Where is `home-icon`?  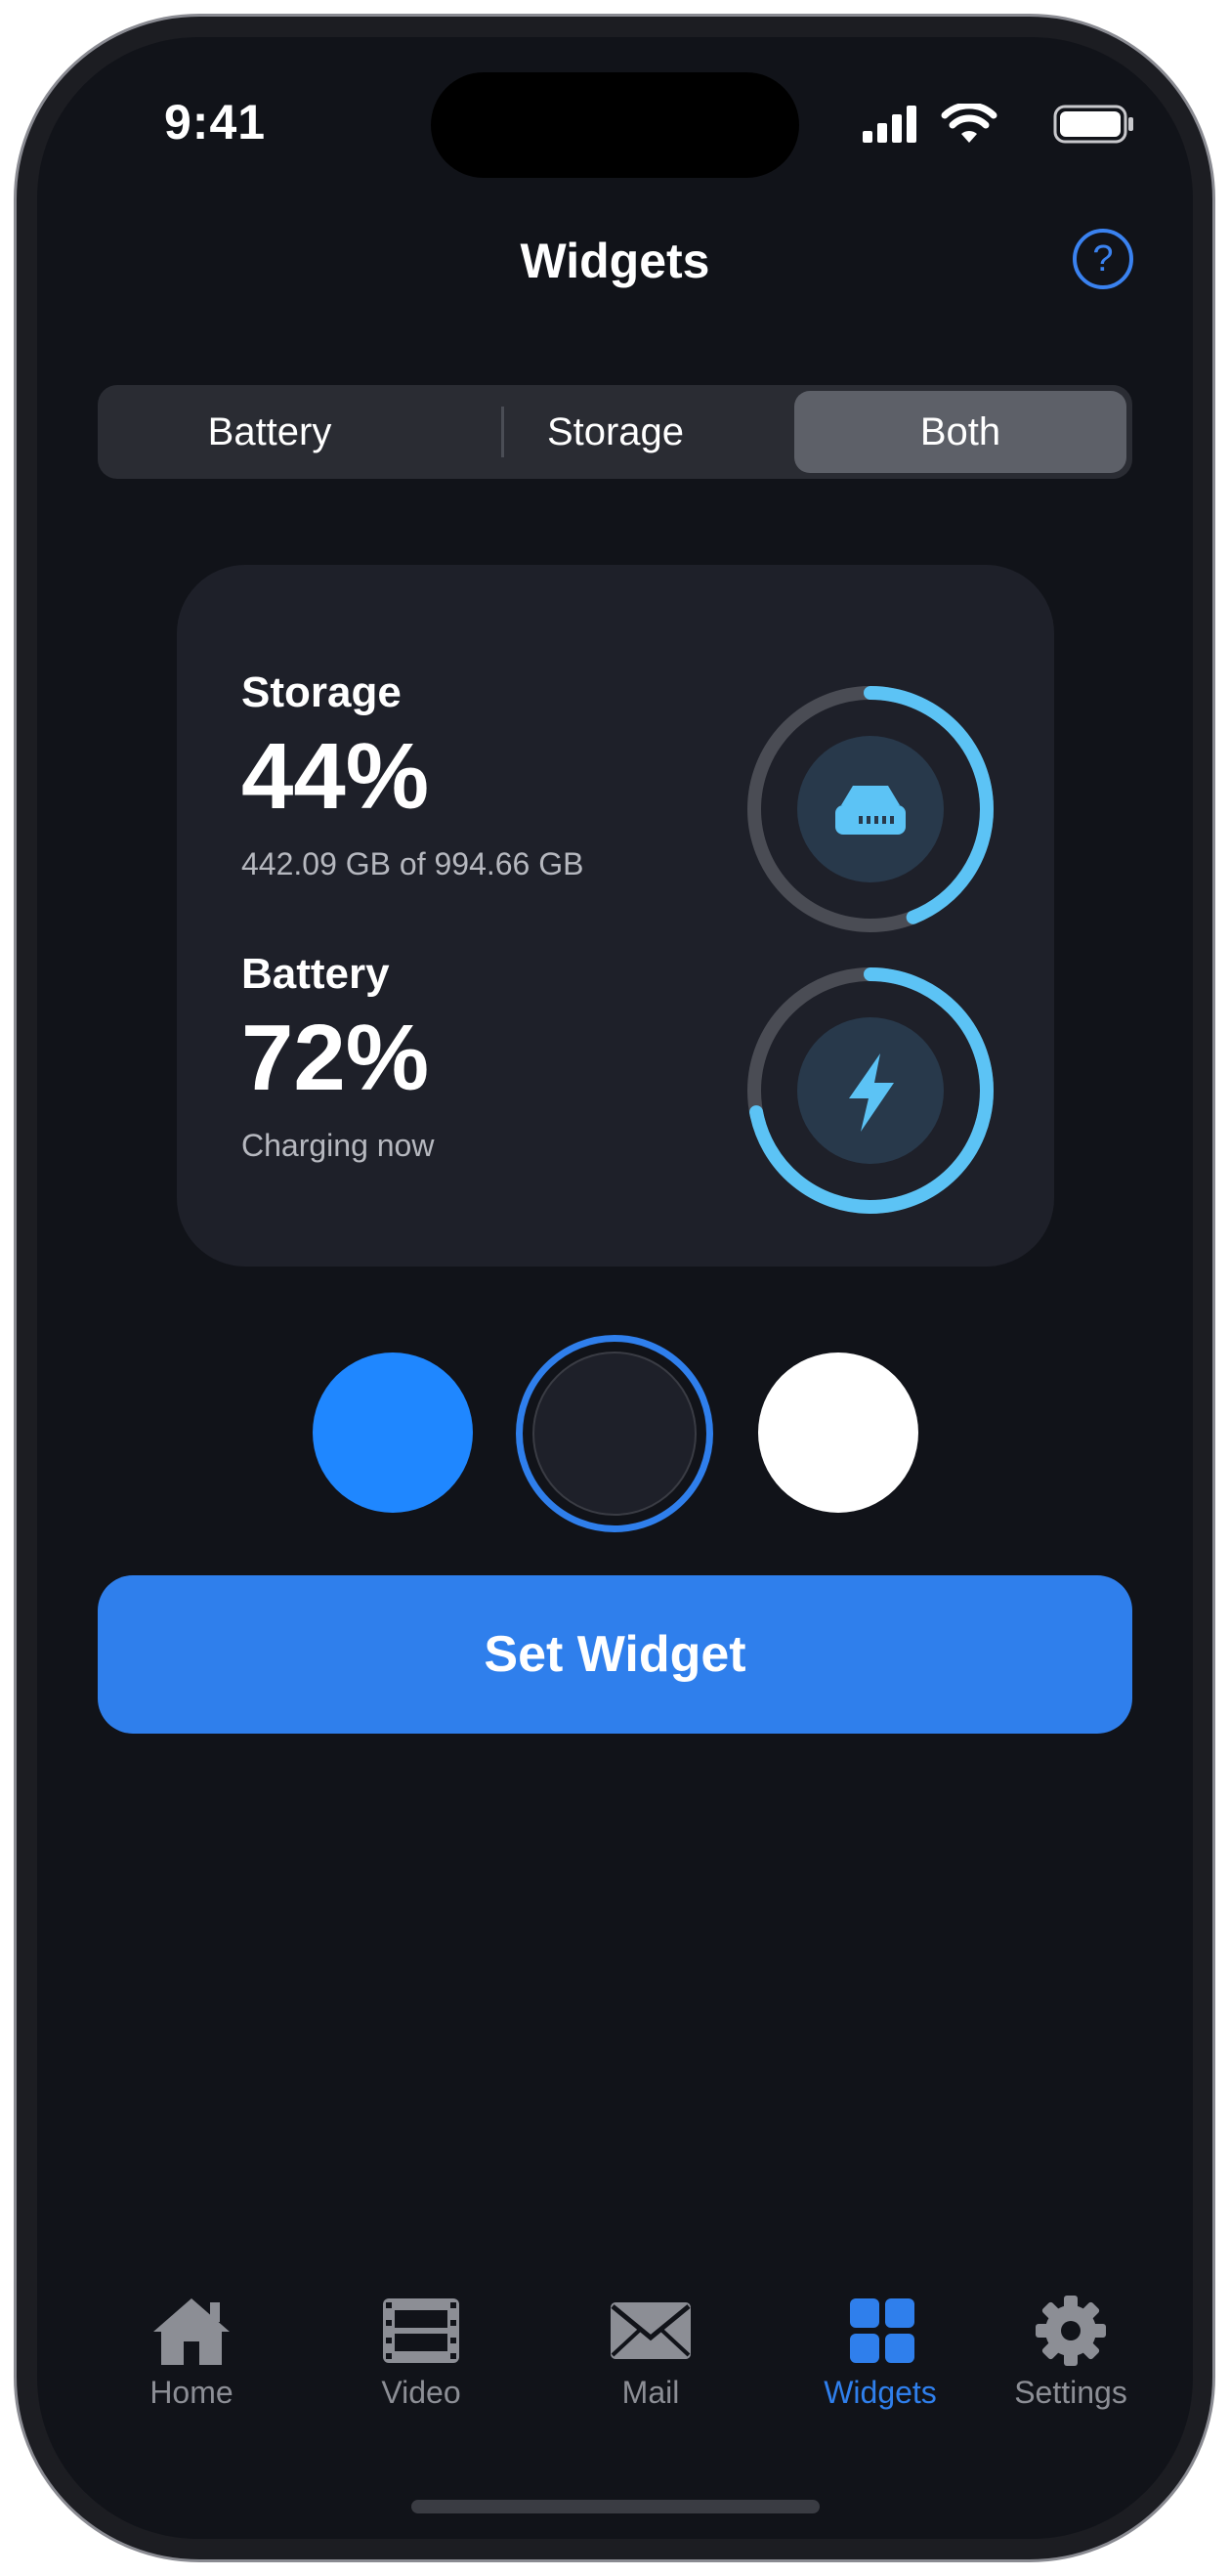 home-icon is located at coordinates (191, 2331).